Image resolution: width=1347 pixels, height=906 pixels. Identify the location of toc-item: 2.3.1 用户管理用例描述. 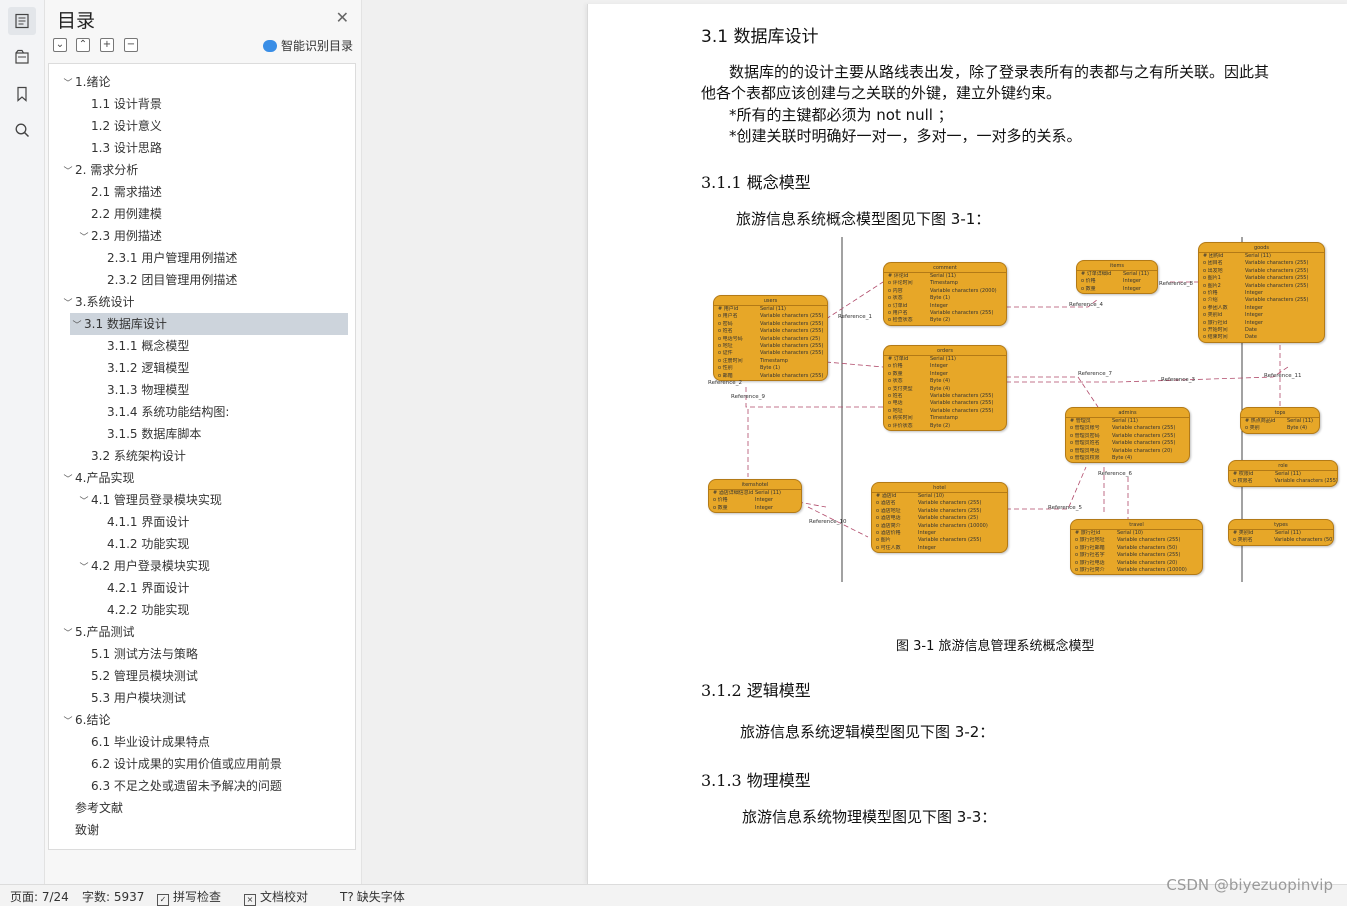
(143, 258).